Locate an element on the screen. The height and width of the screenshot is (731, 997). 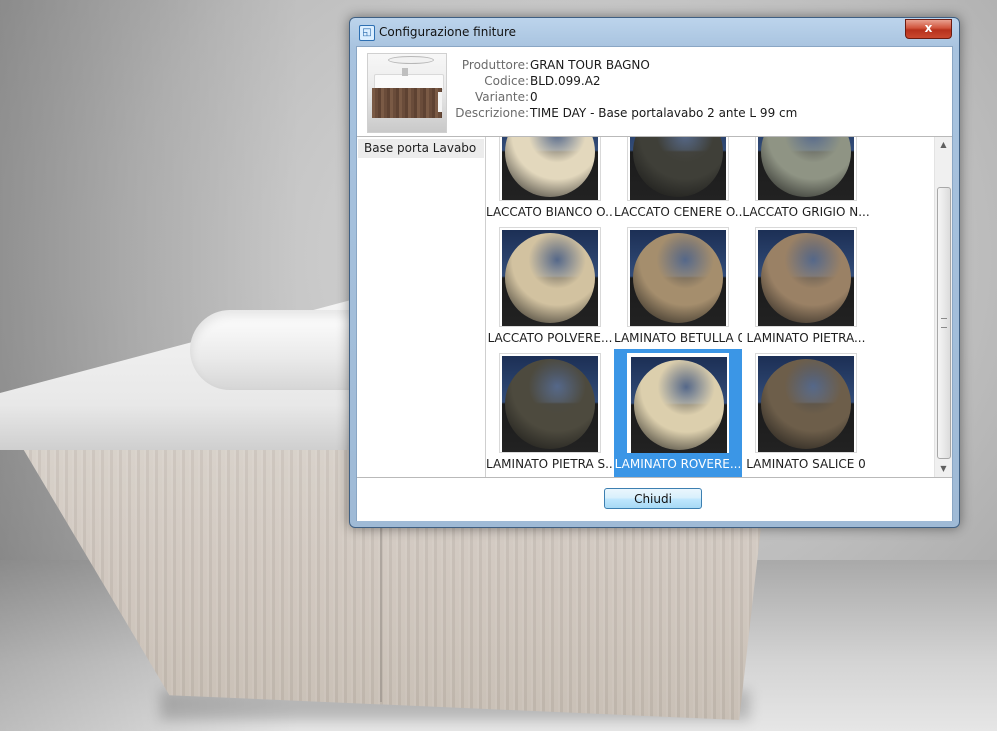
dialog-footer: Chiudi is located at coordinates (654, 499).